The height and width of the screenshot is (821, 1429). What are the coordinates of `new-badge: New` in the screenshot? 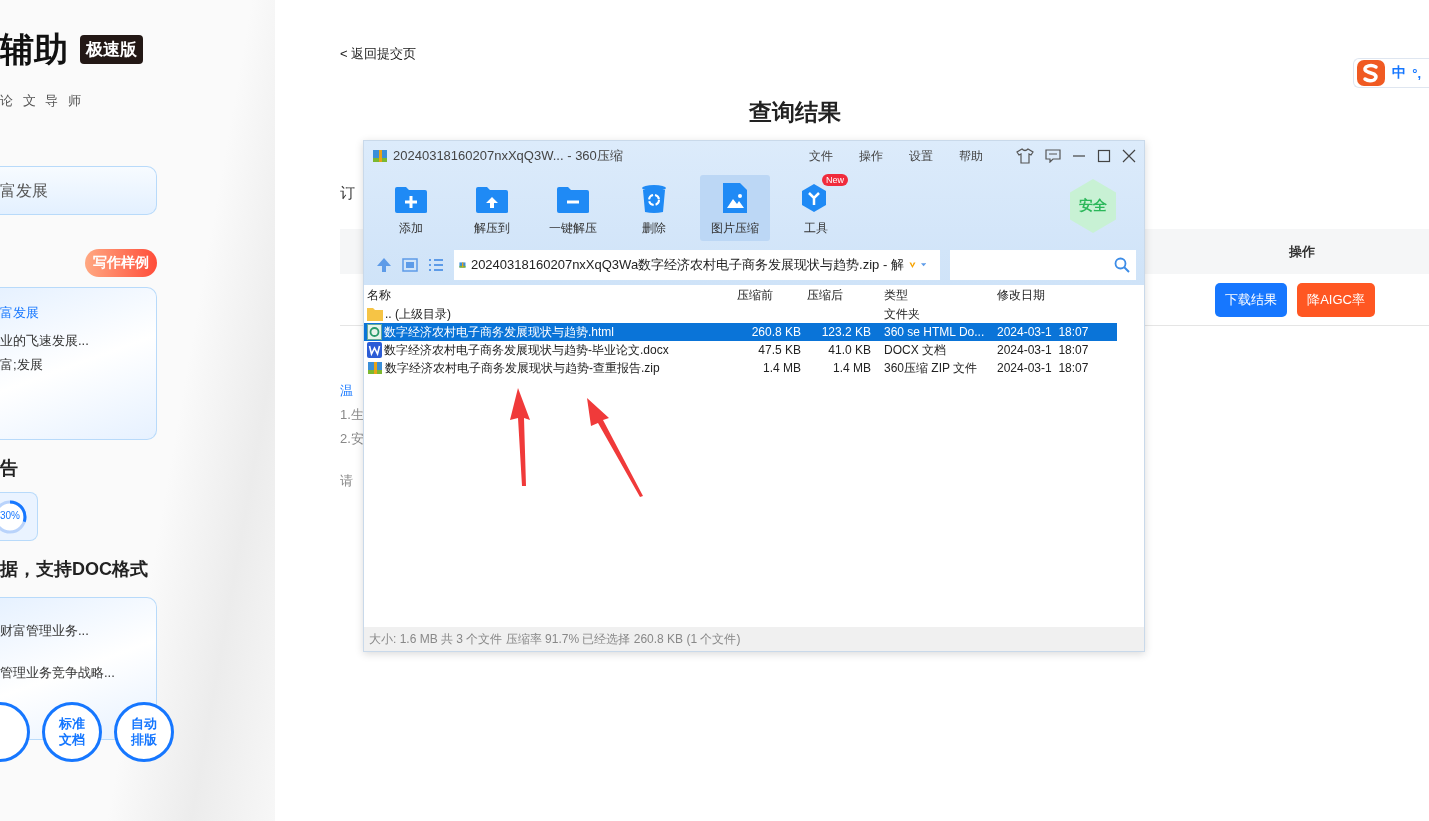 It's located at (835, 180).